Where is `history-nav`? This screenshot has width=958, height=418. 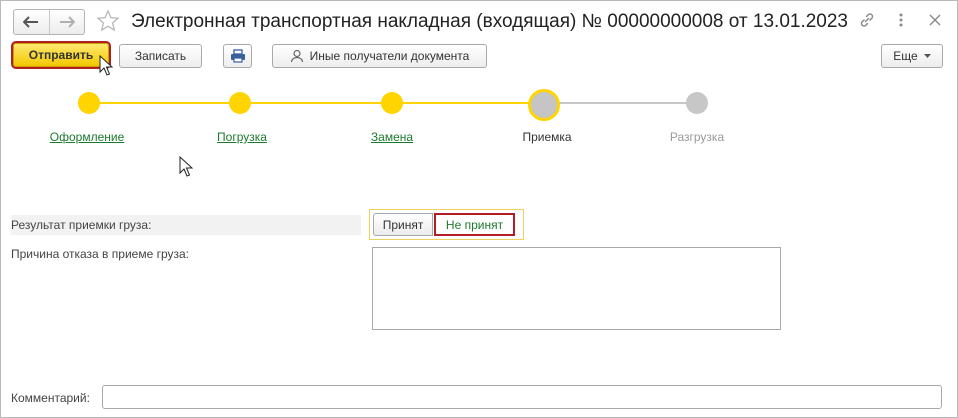
history-nav is located at coordinates (49, 22).